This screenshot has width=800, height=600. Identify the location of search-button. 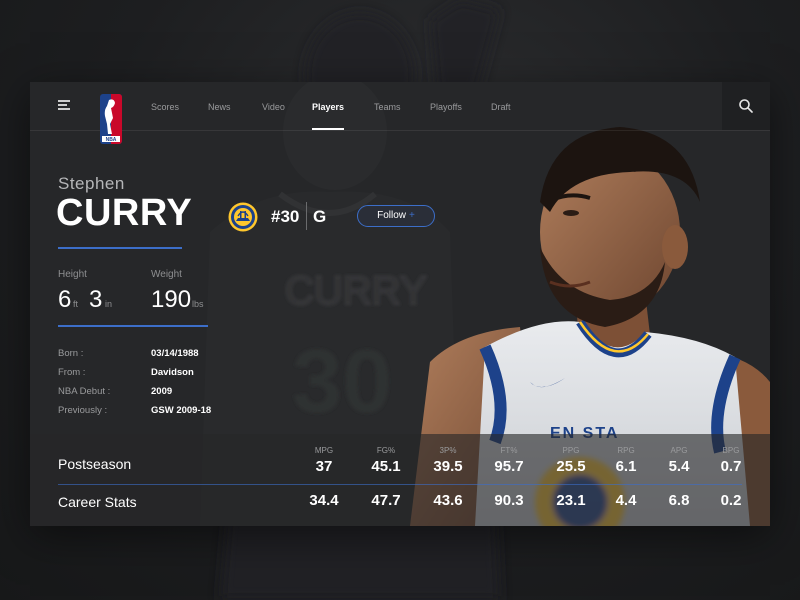
(746, 106).